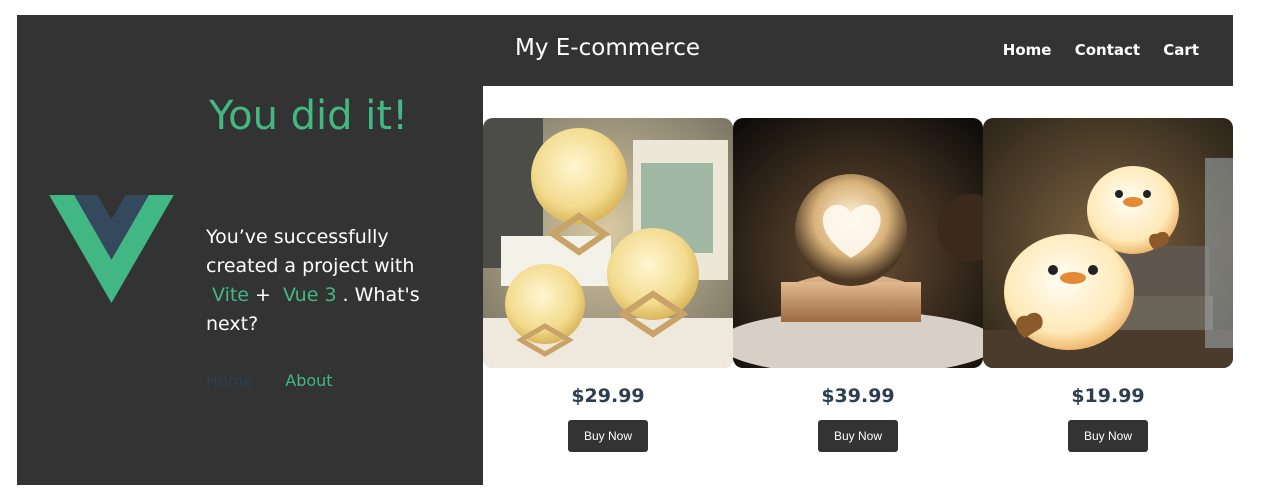 This screenshot has height=502, width=1275. What do you see at coordinates (608, 48) in the screenshot?
I see `store-brand: My E-commerce` at bounding box center [608, 48].